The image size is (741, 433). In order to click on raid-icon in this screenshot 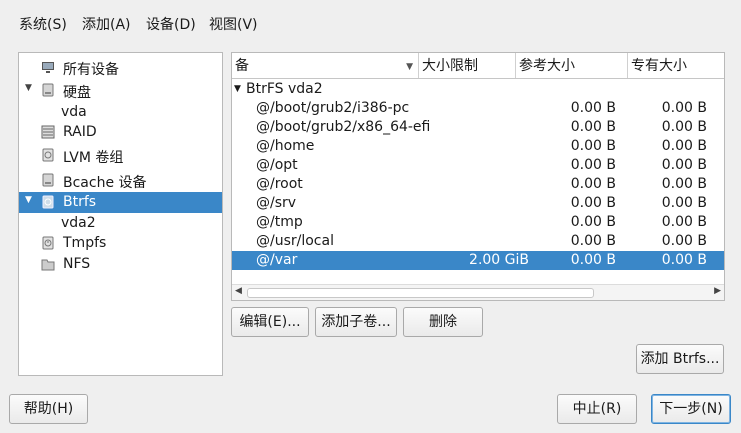, I will do `click(48, 132)`.